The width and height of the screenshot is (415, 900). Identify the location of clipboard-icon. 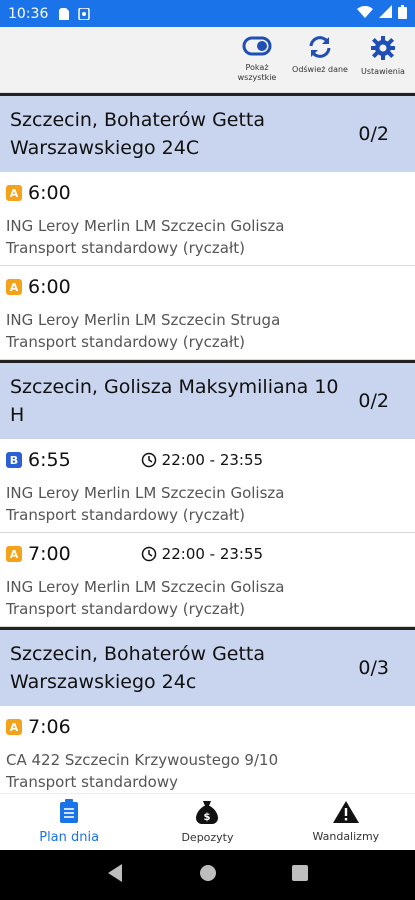
(69, 813).